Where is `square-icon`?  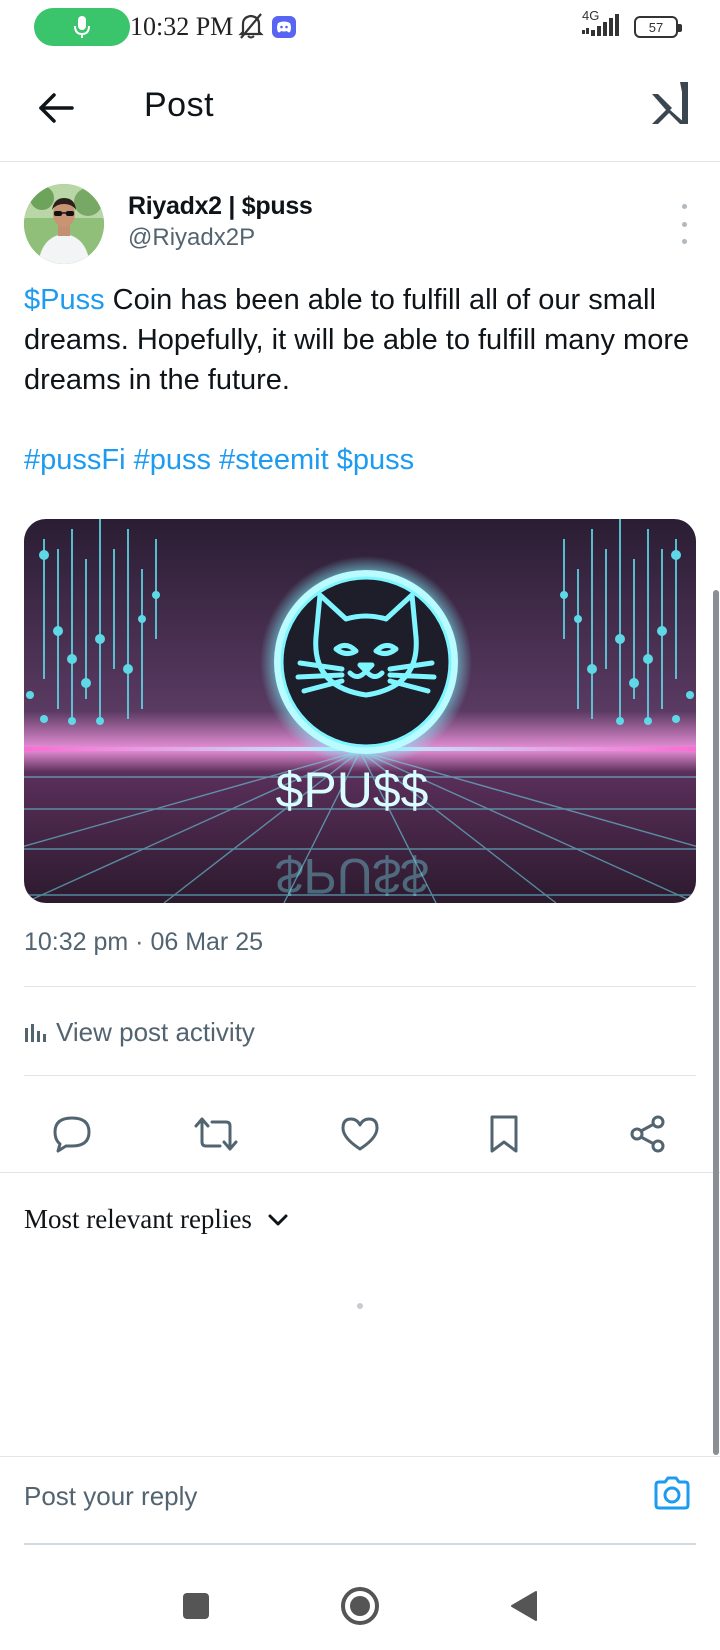
square-icon is located at coordinates (196, 1606).